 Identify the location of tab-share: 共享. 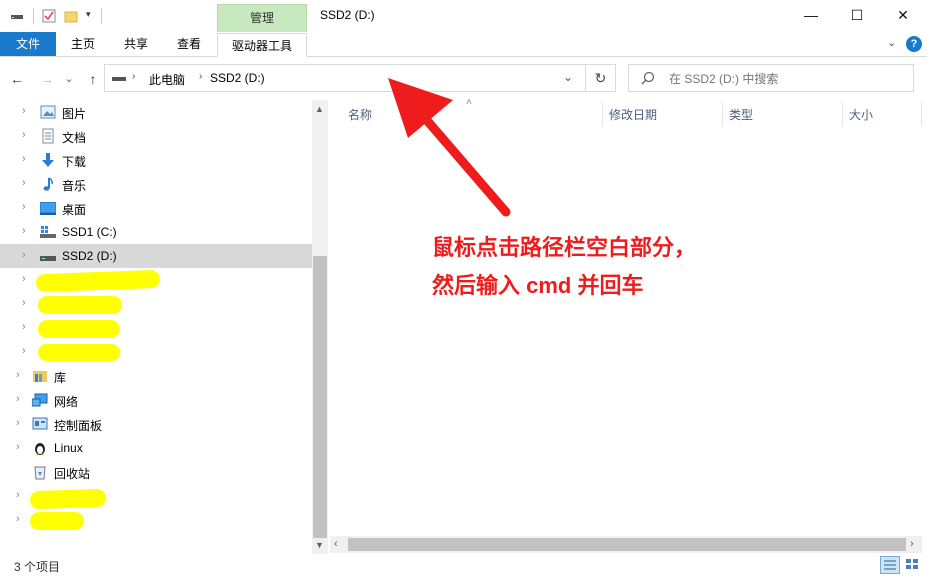
(136, 44).